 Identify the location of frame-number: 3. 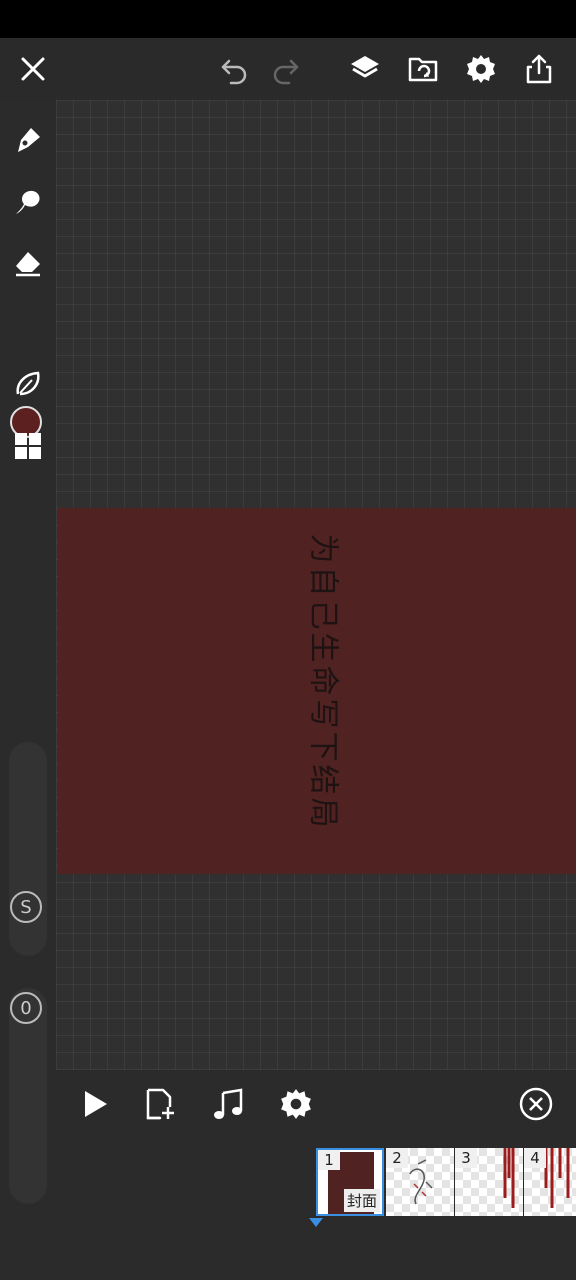
(466, 1158).